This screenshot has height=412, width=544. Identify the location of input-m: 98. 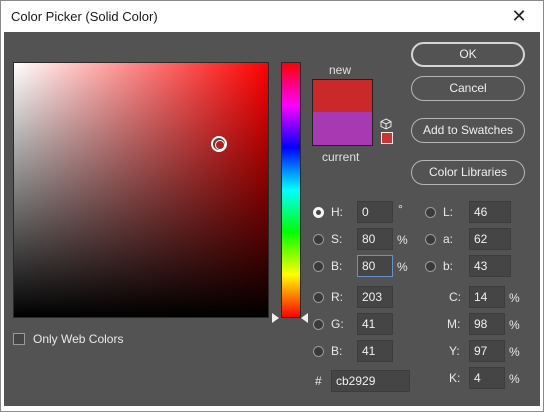
(487, 324).